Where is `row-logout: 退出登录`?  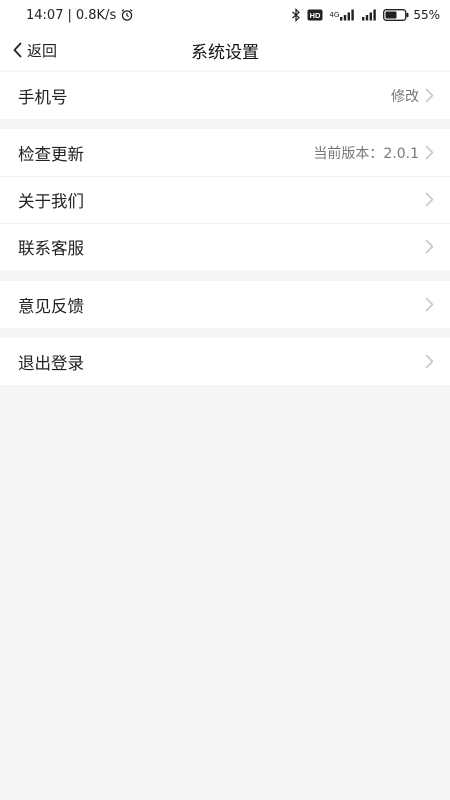
row-logout: 退出登录 is located at coordinates (225, 361).